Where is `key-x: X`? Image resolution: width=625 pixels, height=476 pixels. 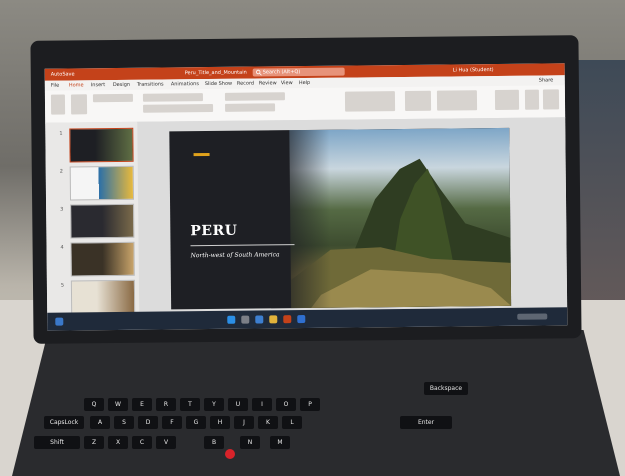
key-x: X is located at coordinates (118, 442).